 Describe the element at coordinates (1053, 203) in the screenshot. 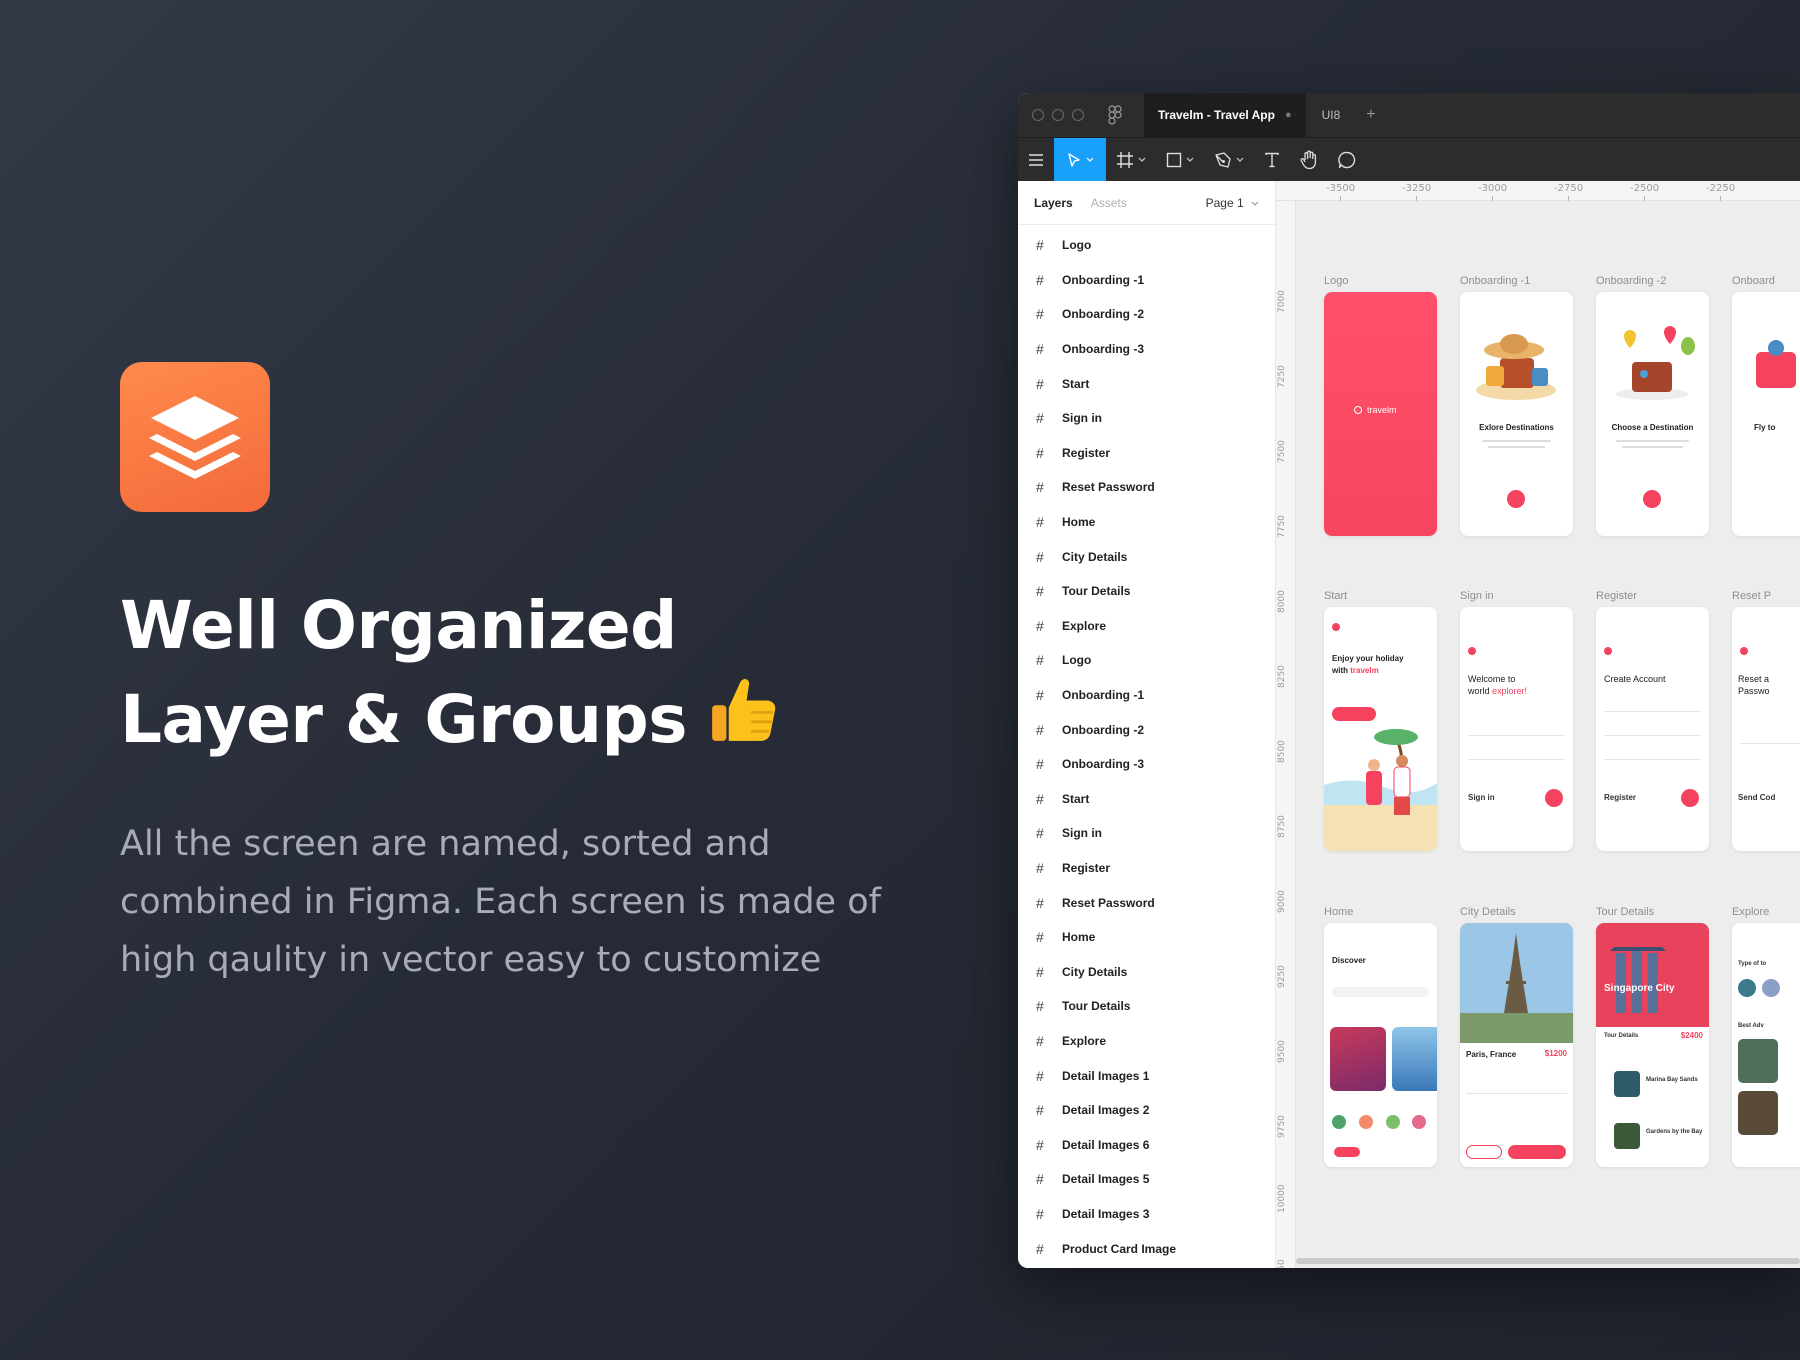

I see `tab-layers: Layers` at that location.